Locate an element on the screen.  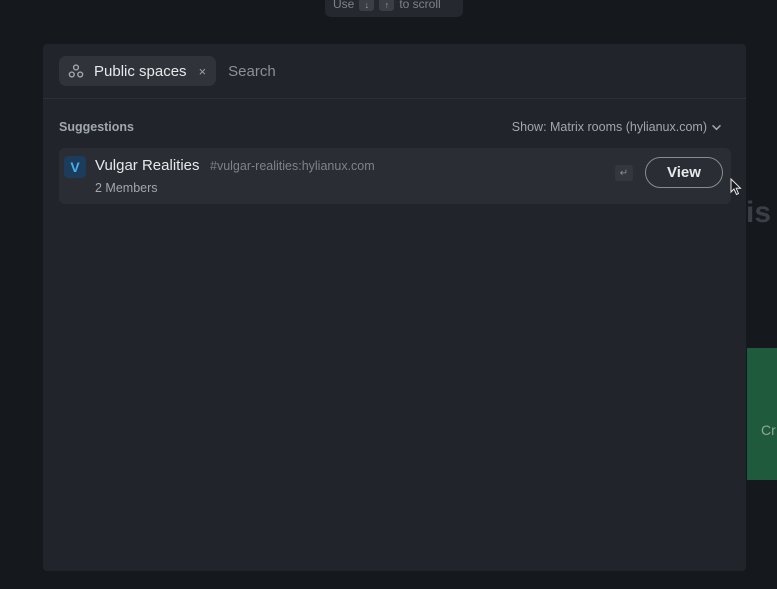
remove-filter-icon: × is located at coordinates (203, 71).